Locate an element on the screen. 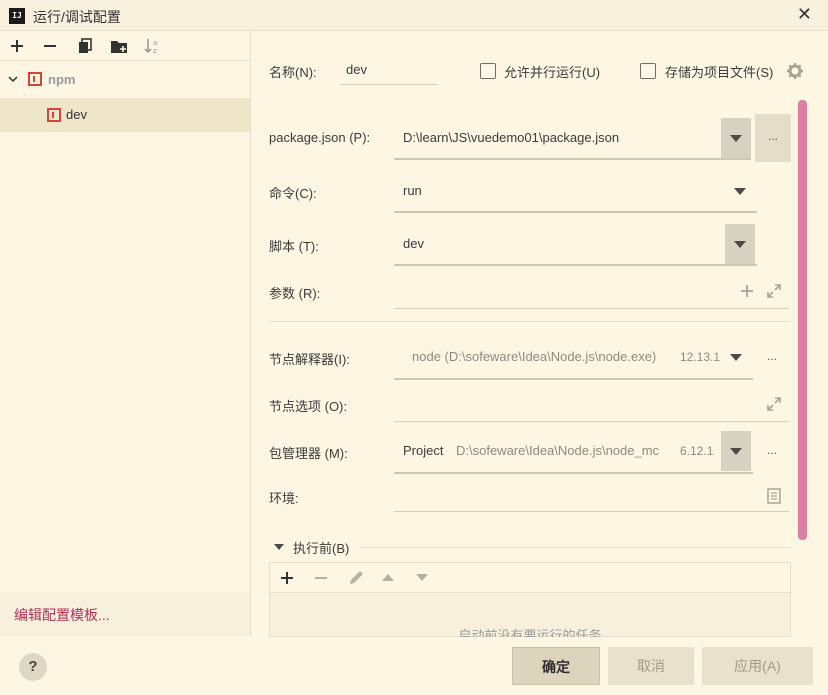 This screenshot has width=828, height=695. script-underline is located at coordinates (575, 265).